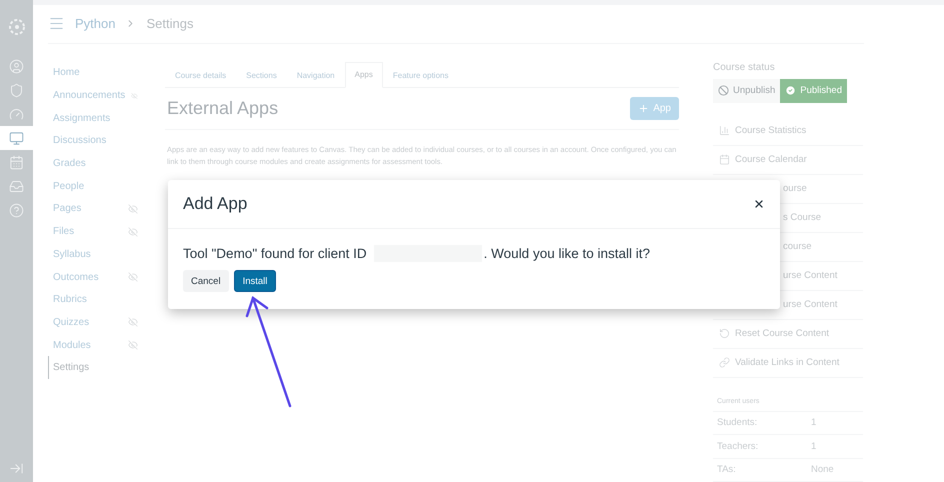  Describe the element at coordinates (98, 368) in the screenshot. I see `course-nav-item: Settings` at that location.